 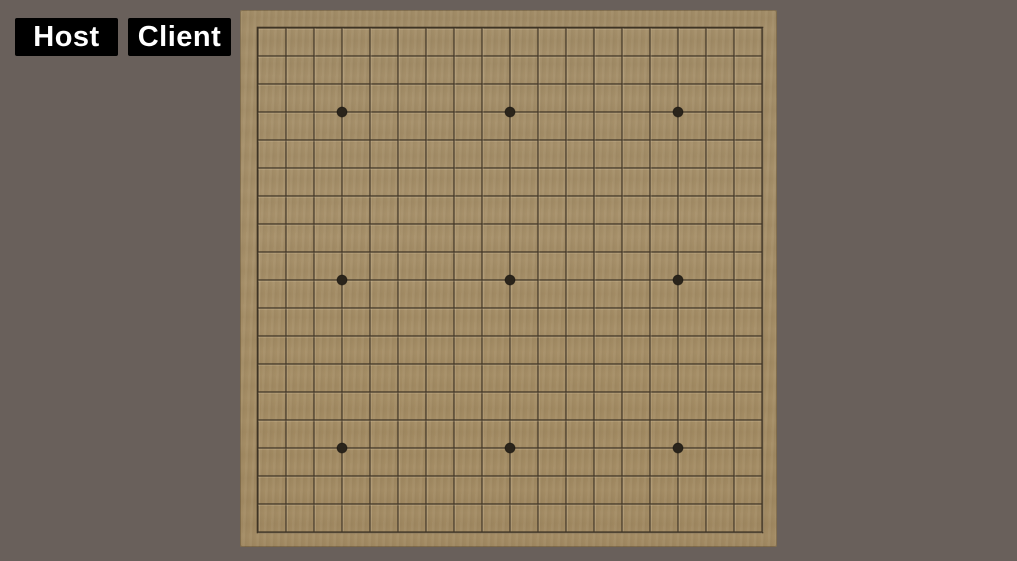 I want to click on client-button: Client, so click(x=179, y=37).